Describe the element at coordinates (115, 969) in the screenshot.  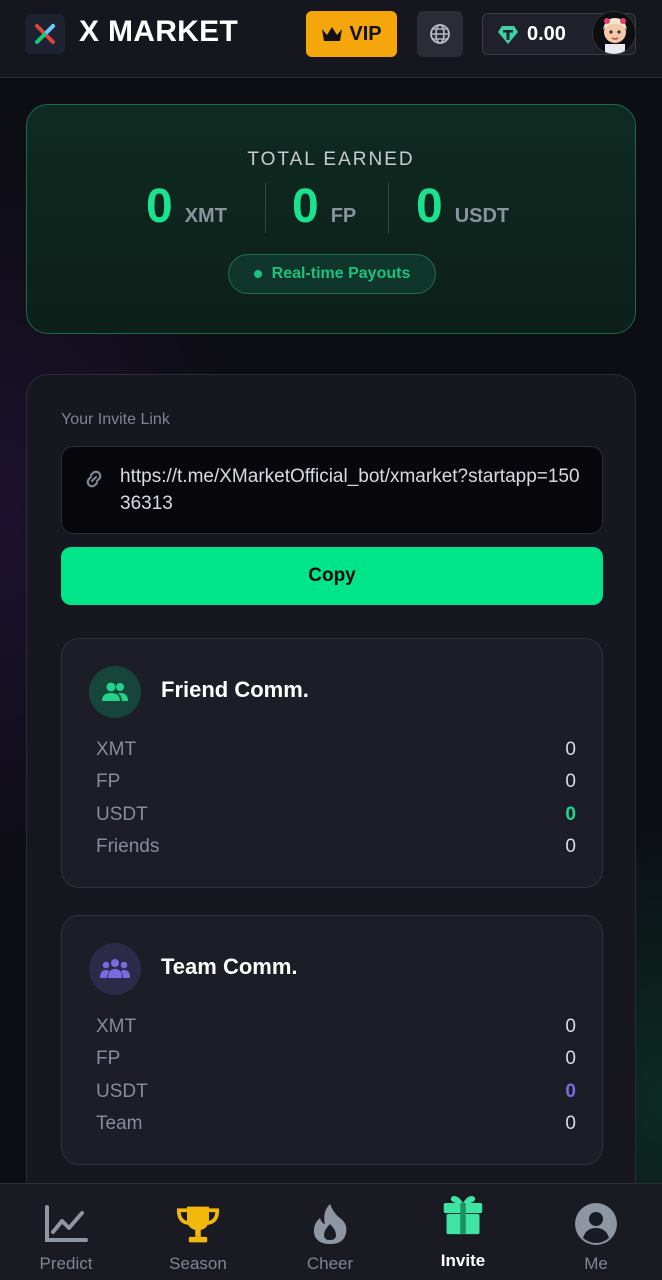
I see `team-icon` at that location.